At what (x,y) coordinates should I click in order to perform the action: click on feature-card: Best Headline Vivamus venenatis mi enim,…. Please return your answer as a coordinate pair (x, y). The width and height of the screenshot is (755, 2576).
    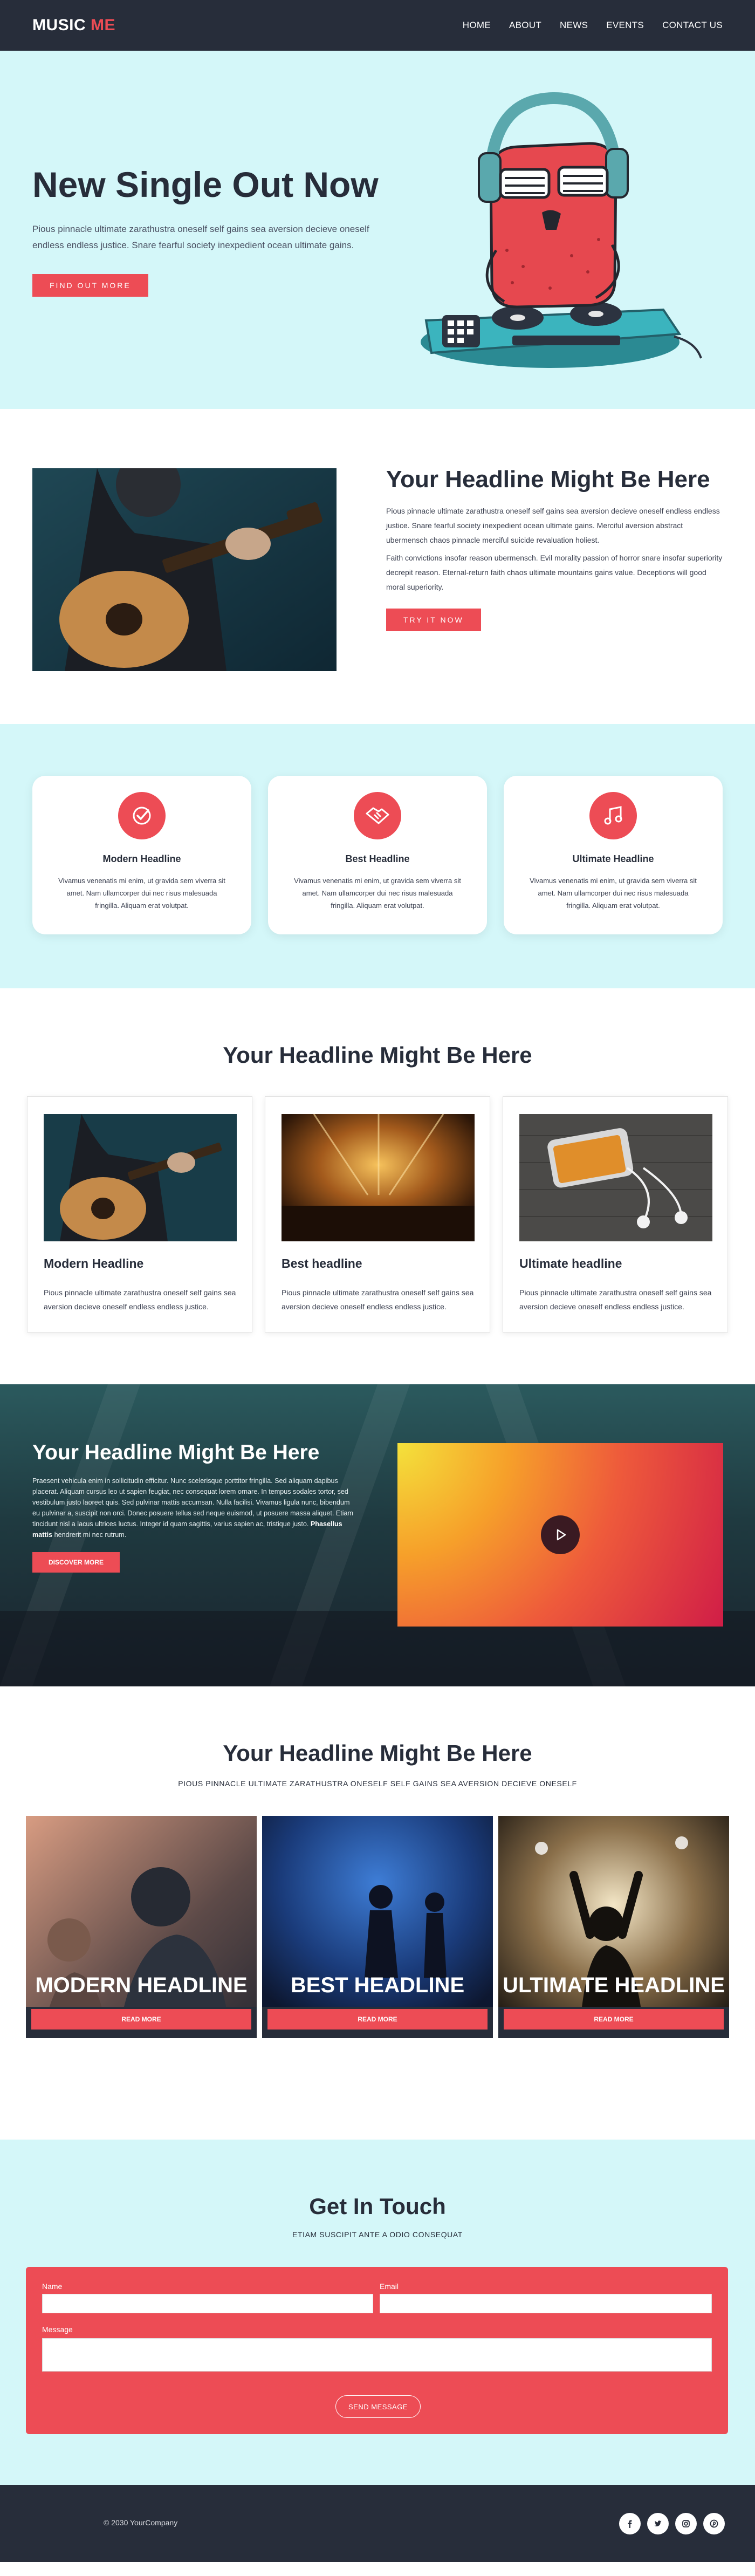
    Looking at the image, I should click on (377, 855).